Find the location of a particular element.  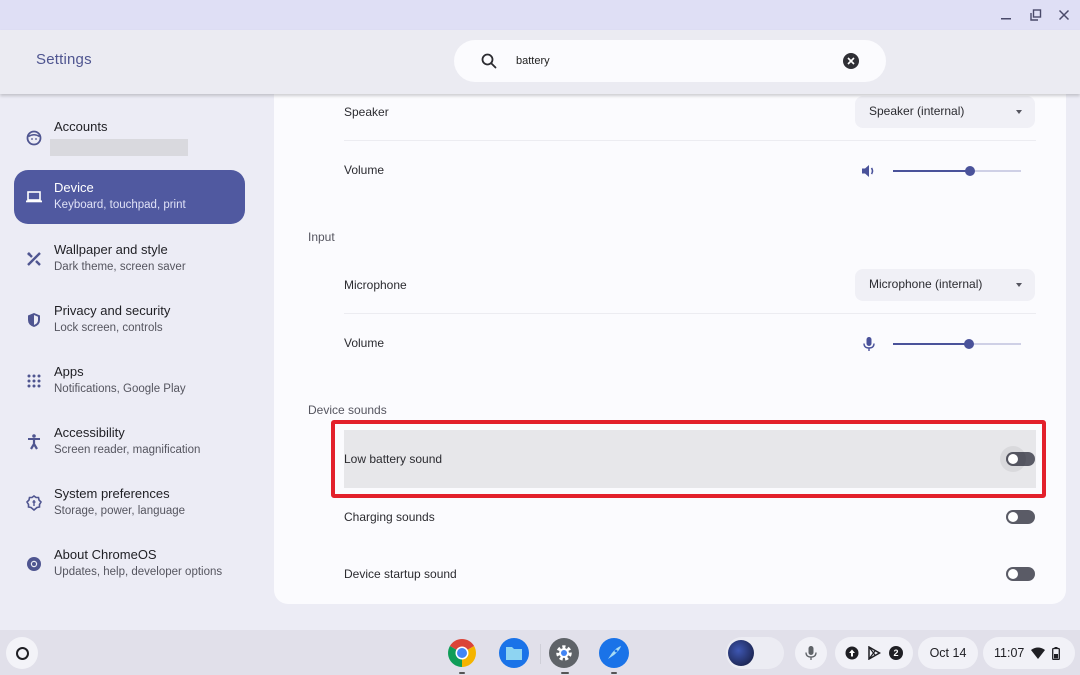

shelf-app-files is located at coordinates (514, 653).